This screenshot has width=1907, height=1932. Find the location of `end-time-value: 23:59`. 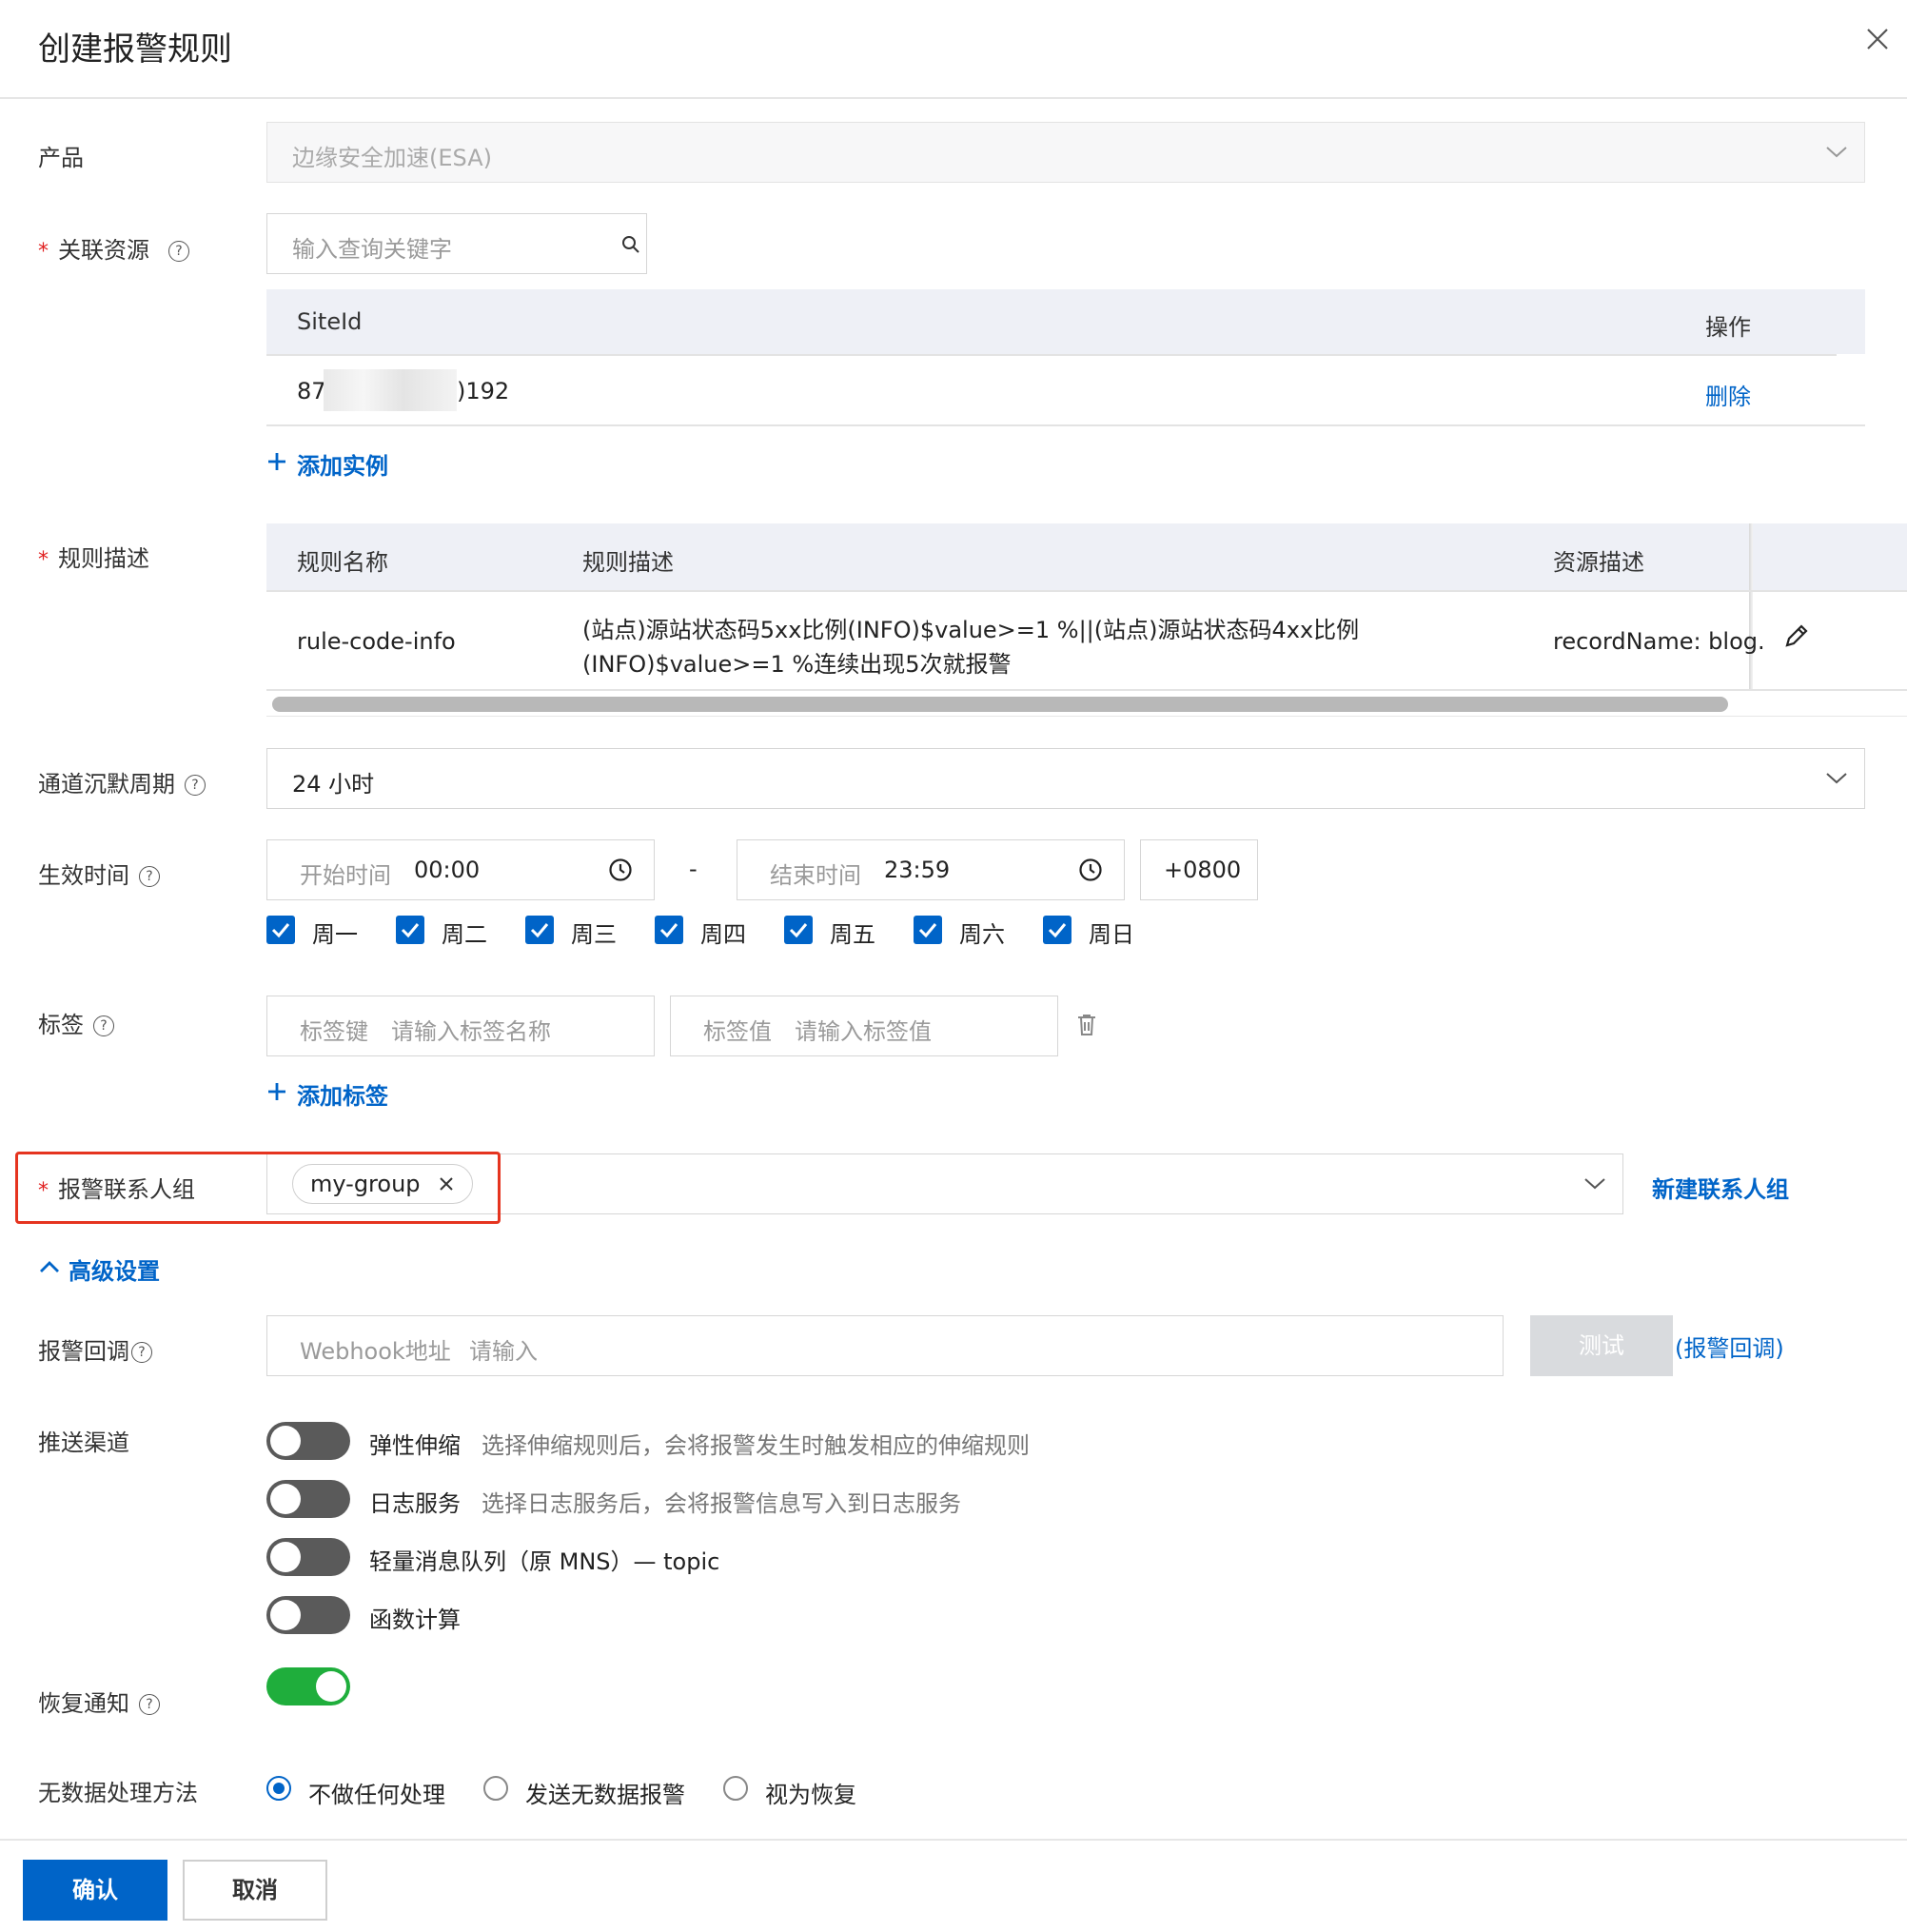

end-time-value: 23:59 is located at coordinates (917, 870).